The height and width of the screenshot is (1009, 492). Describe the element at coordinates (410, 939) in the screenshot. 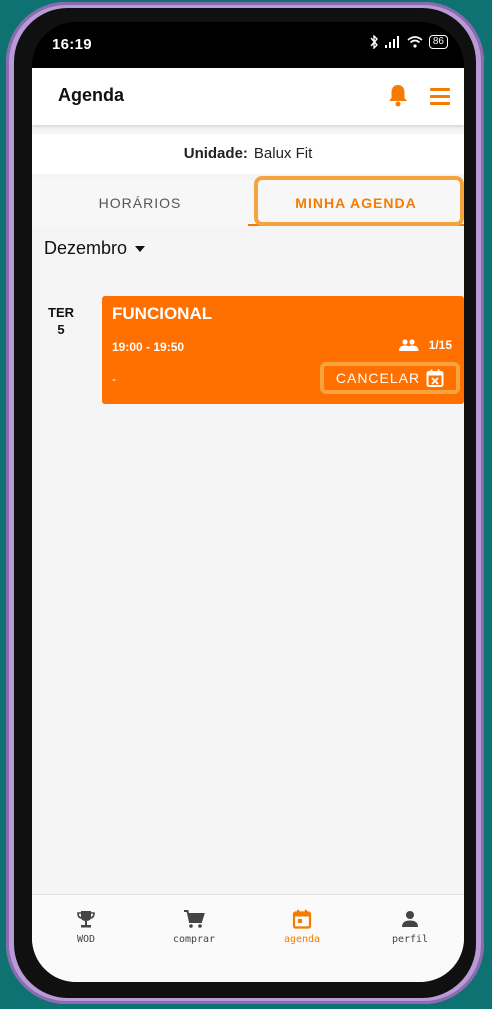

I see `nav-label-perfil: perfil` at that location.